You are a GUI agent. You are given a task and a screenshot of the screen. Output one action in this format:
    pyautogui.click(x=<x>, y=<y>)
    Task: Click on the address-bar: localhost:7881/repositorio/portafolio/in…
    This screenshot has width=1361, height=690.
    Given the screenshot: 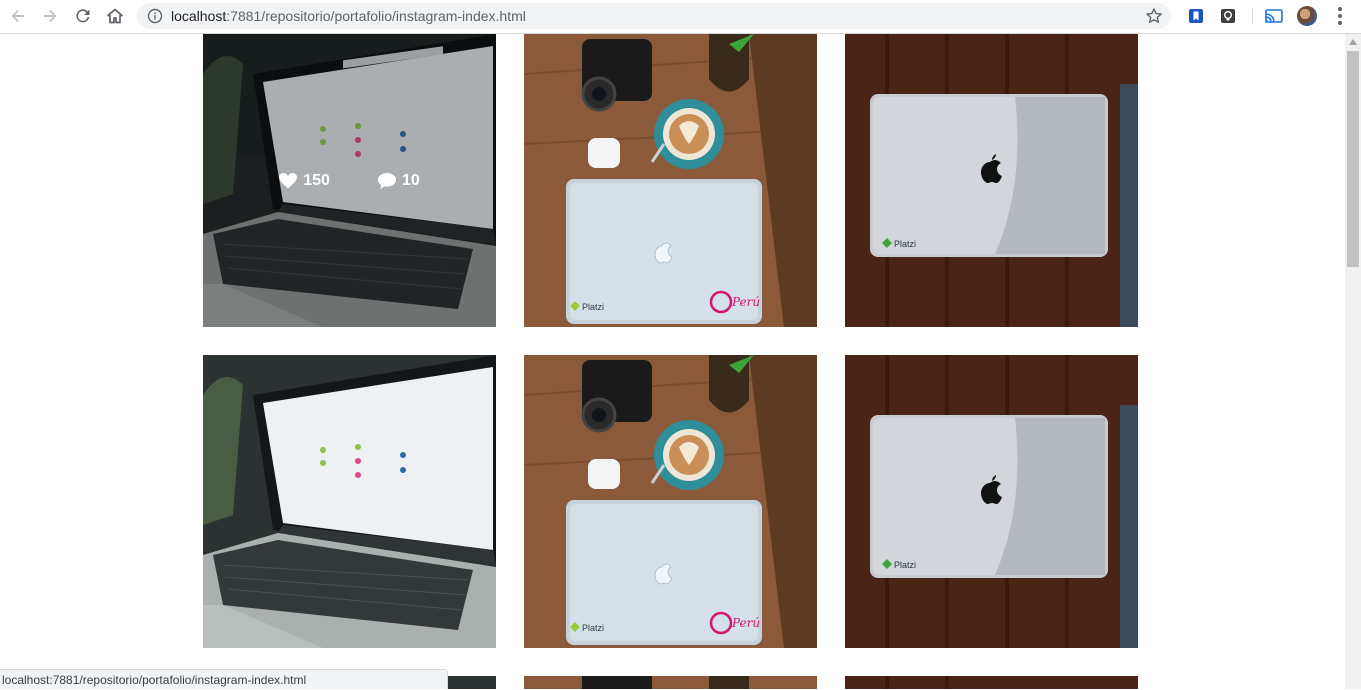 What is the action you would take?
    pyautogui.click(x=654, y=16)
    